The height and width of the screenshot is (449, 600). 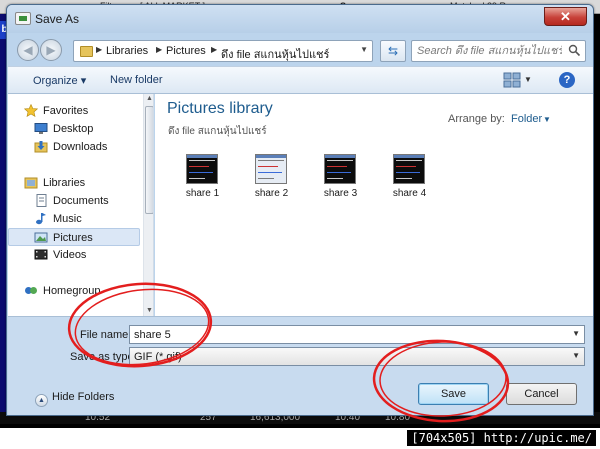 What do you see at coordinates (409, 193) in the screenshot?
I see `file-name-label: share 4` at bounding box center [409, 193].